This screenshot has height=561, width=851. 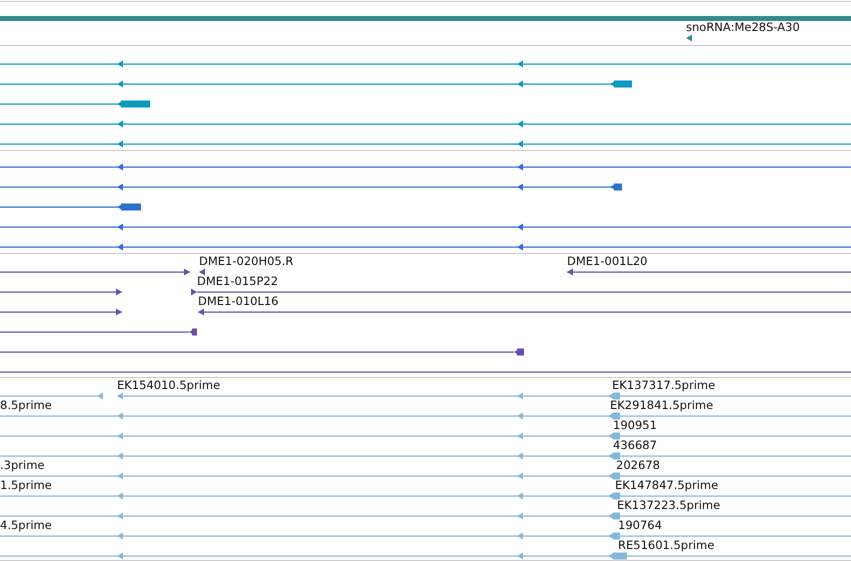 What do you see at coordinates (26, 405) in the screenshot?
I see `feature-label: 8.5prime` at bounding box center [26, 405].